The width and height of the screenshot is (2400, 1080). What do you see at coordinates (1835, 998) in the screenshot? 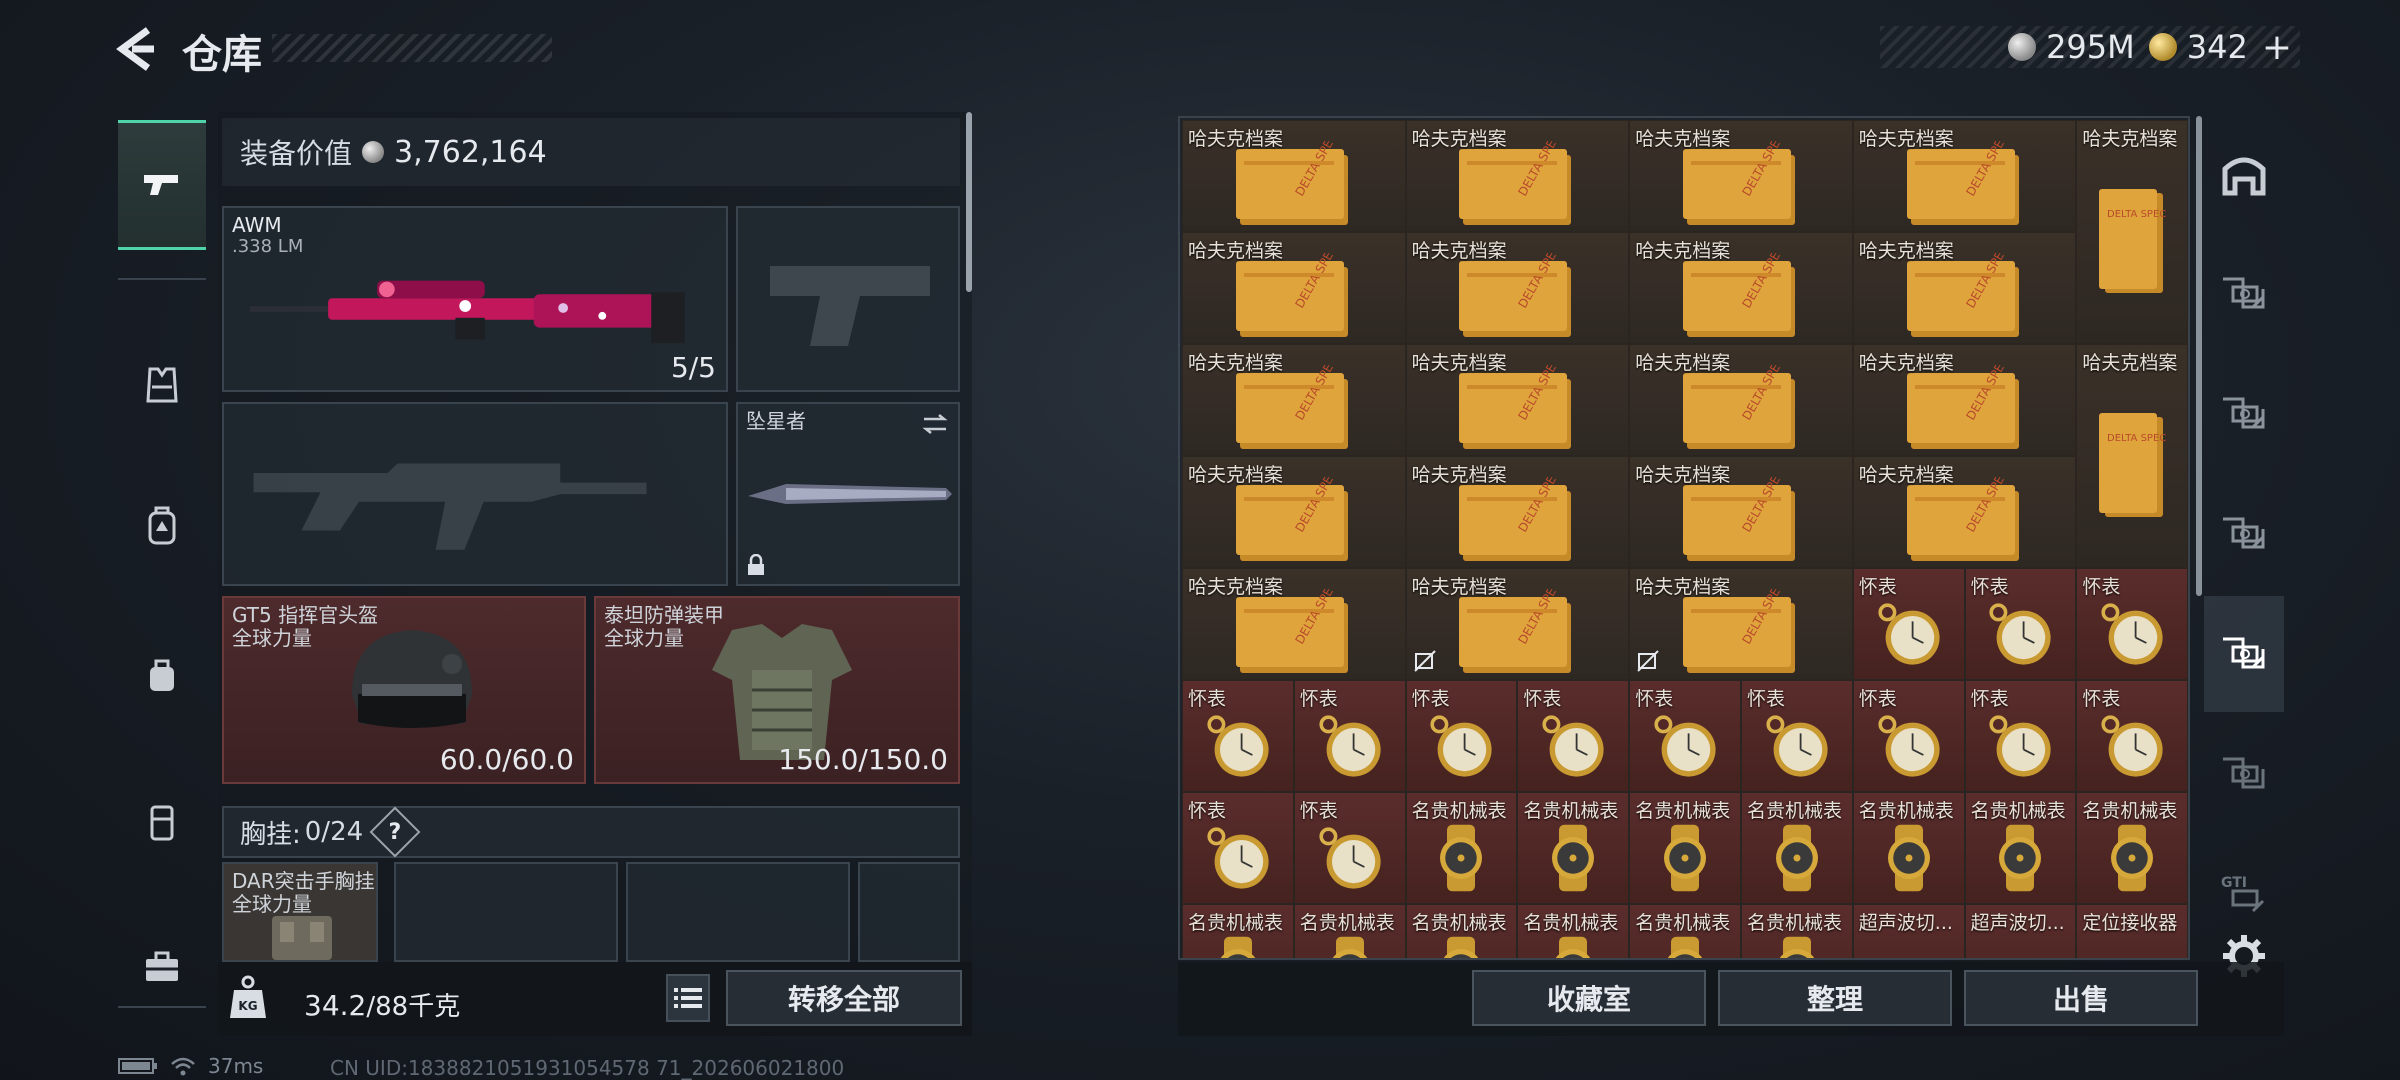
I see `sort-button: 整理` at bounding box center [1835, 998].